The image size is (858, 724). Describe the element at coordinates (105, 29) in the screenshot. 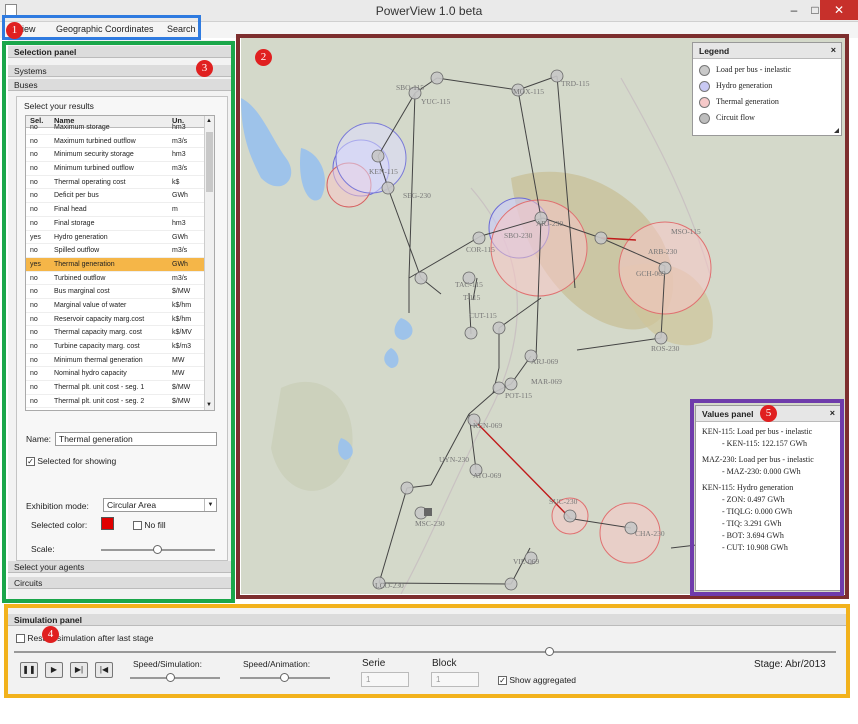

I see `menu-geographic-coordinates: Geographic Coordinates` at that location.